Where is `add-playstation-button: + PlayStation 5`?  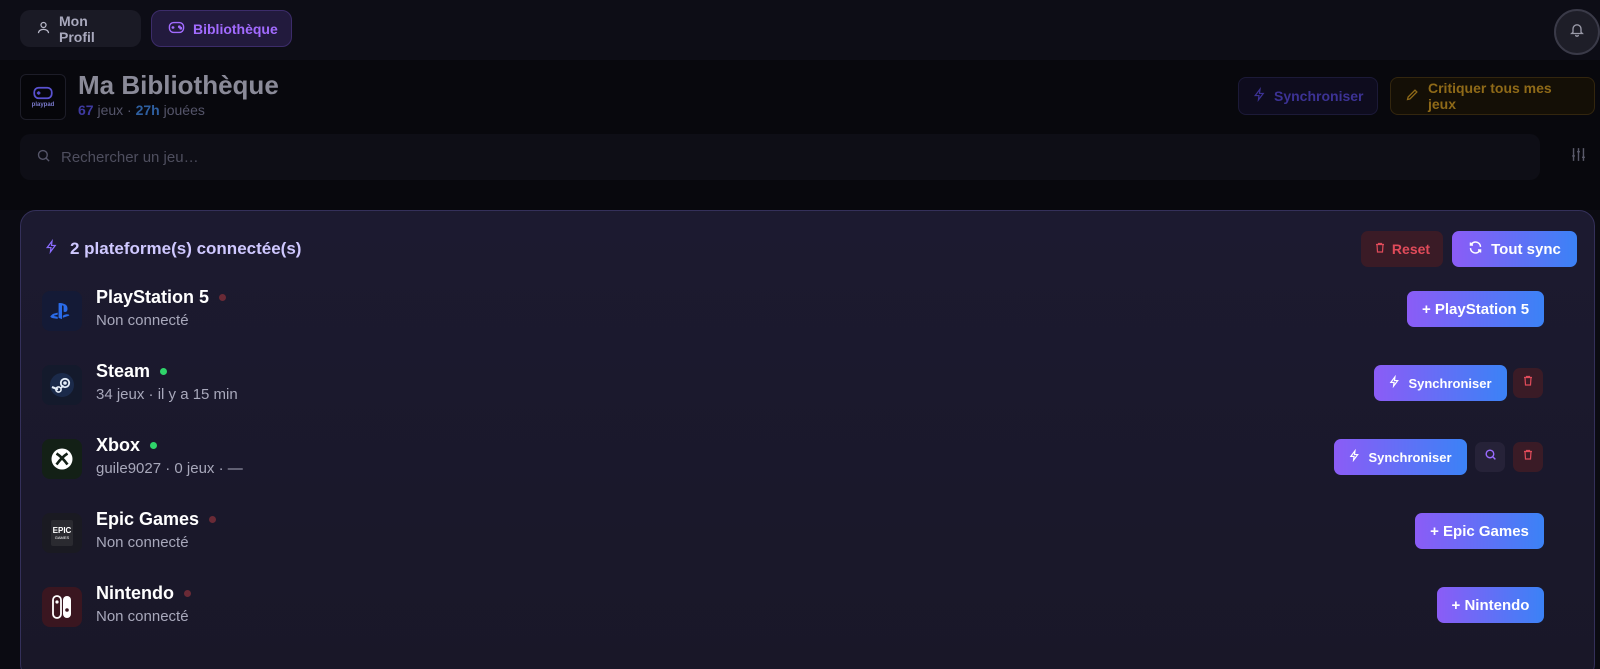
add-playstation-button: + PlayStation 5 is located at coordinates (1475, 309).